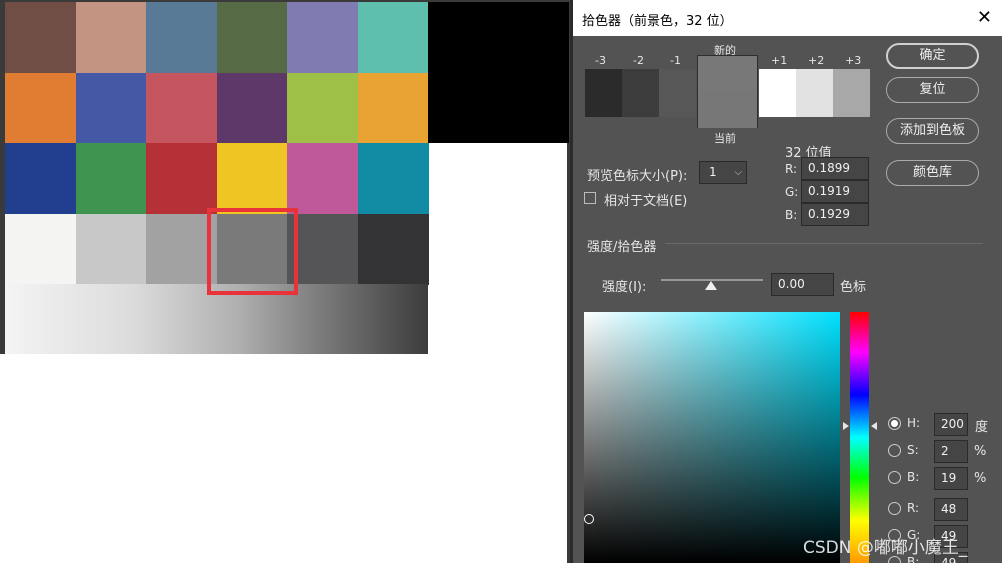 The width and height of the screenshot is (1002, 563). I want to click on relative-to-document-label: 相对于文档(E), so click(646, 201).